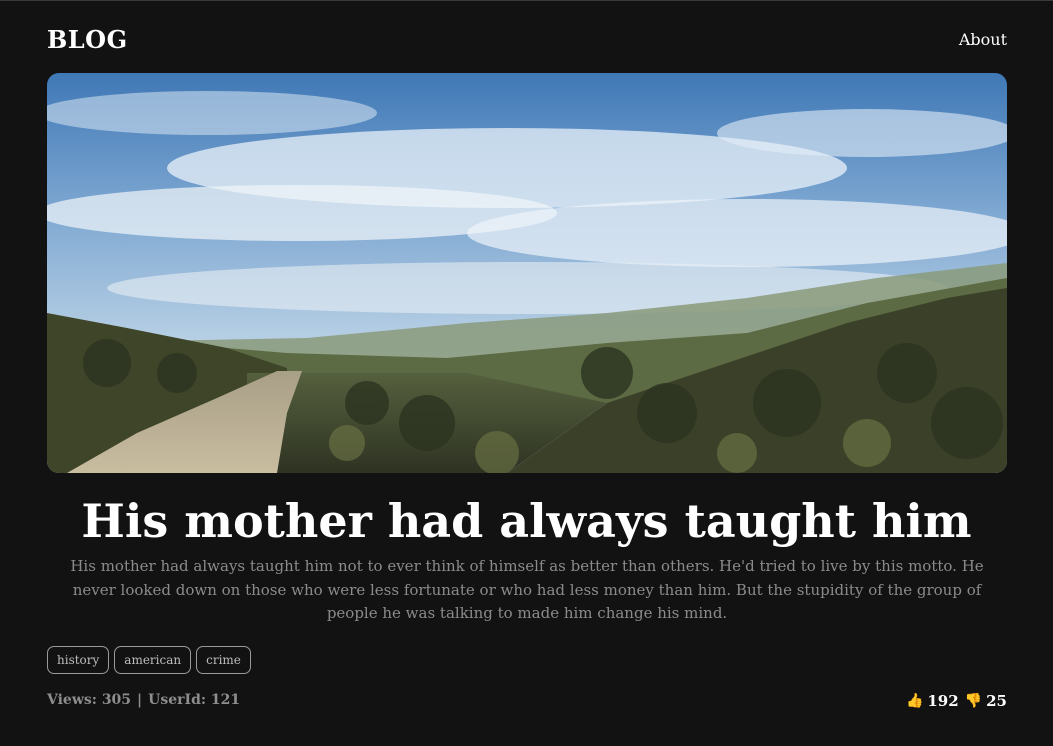  I want to click on tag-crime: crime, so click(223, 660).